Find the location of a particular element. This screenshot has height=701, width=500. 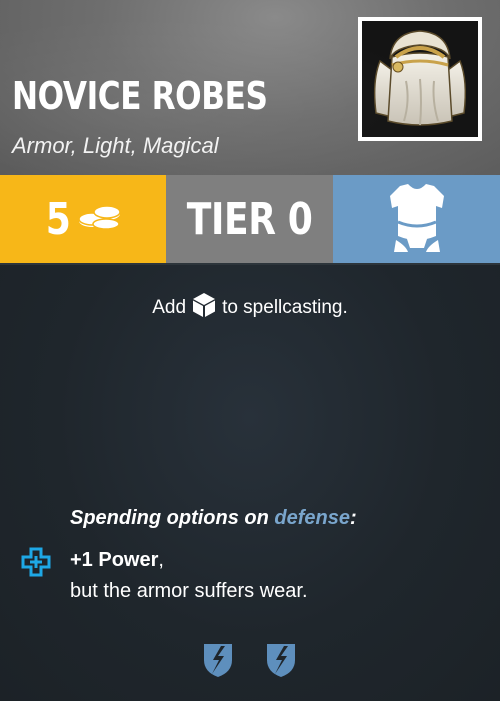

effect-prefix: Add is located at coordinates (169, 307).